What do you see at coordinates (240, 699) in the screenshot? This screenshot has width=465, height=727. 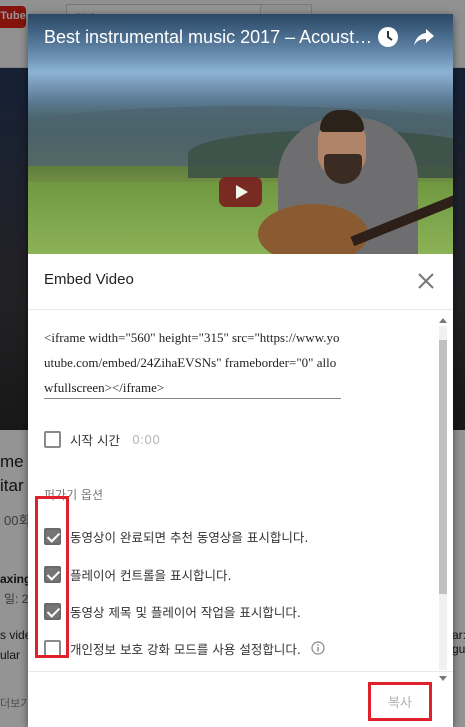 I see `dialog-footer: 복사` at bounding box center [240, 699].